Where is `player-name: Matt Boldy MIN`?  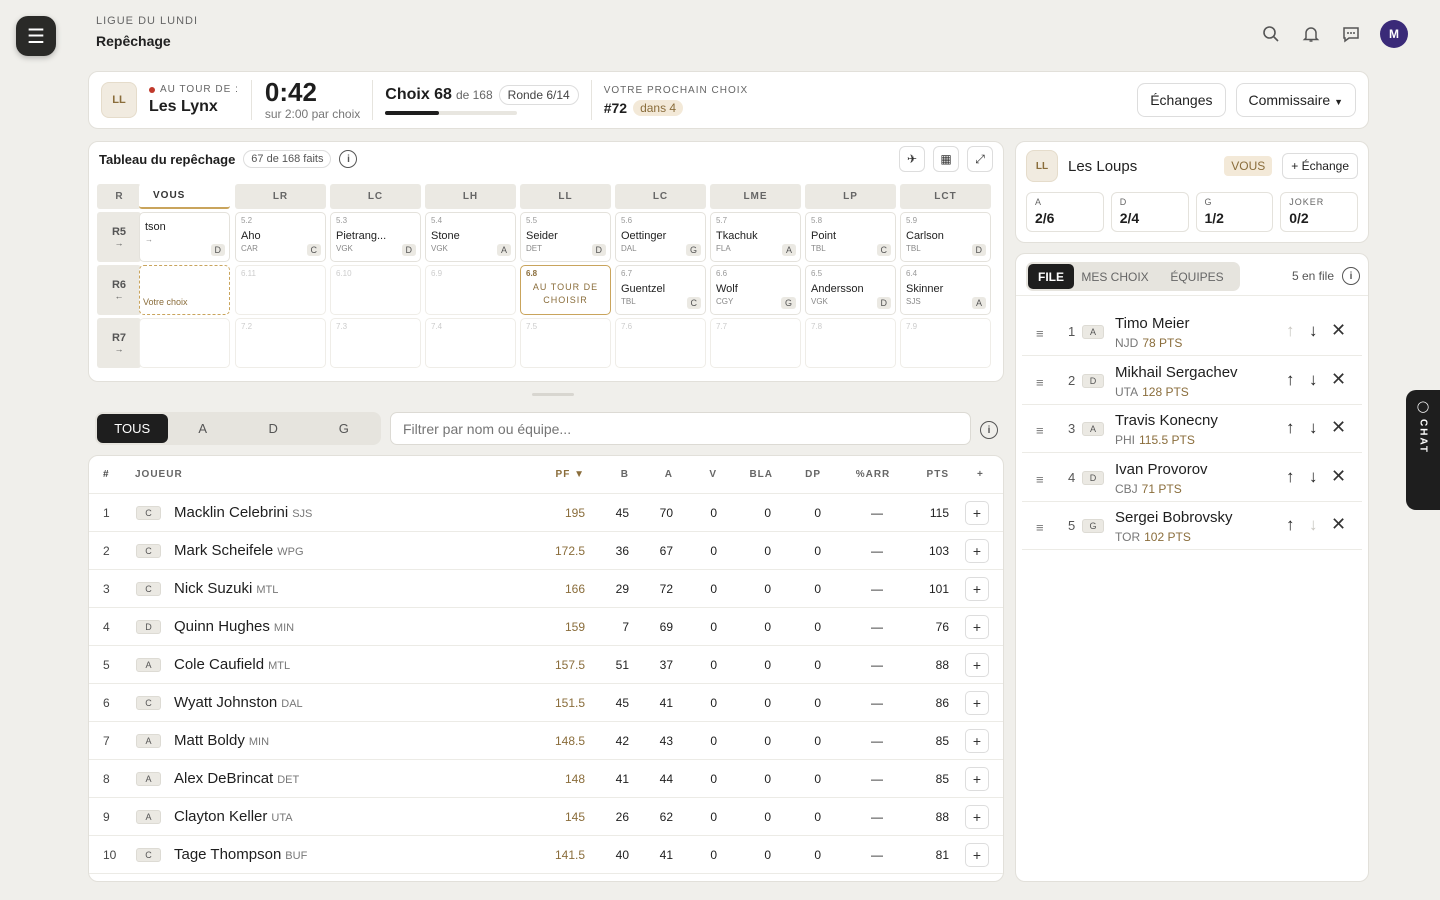 player-name: Matt Boldy MIN is located at coordinates (221, 740).